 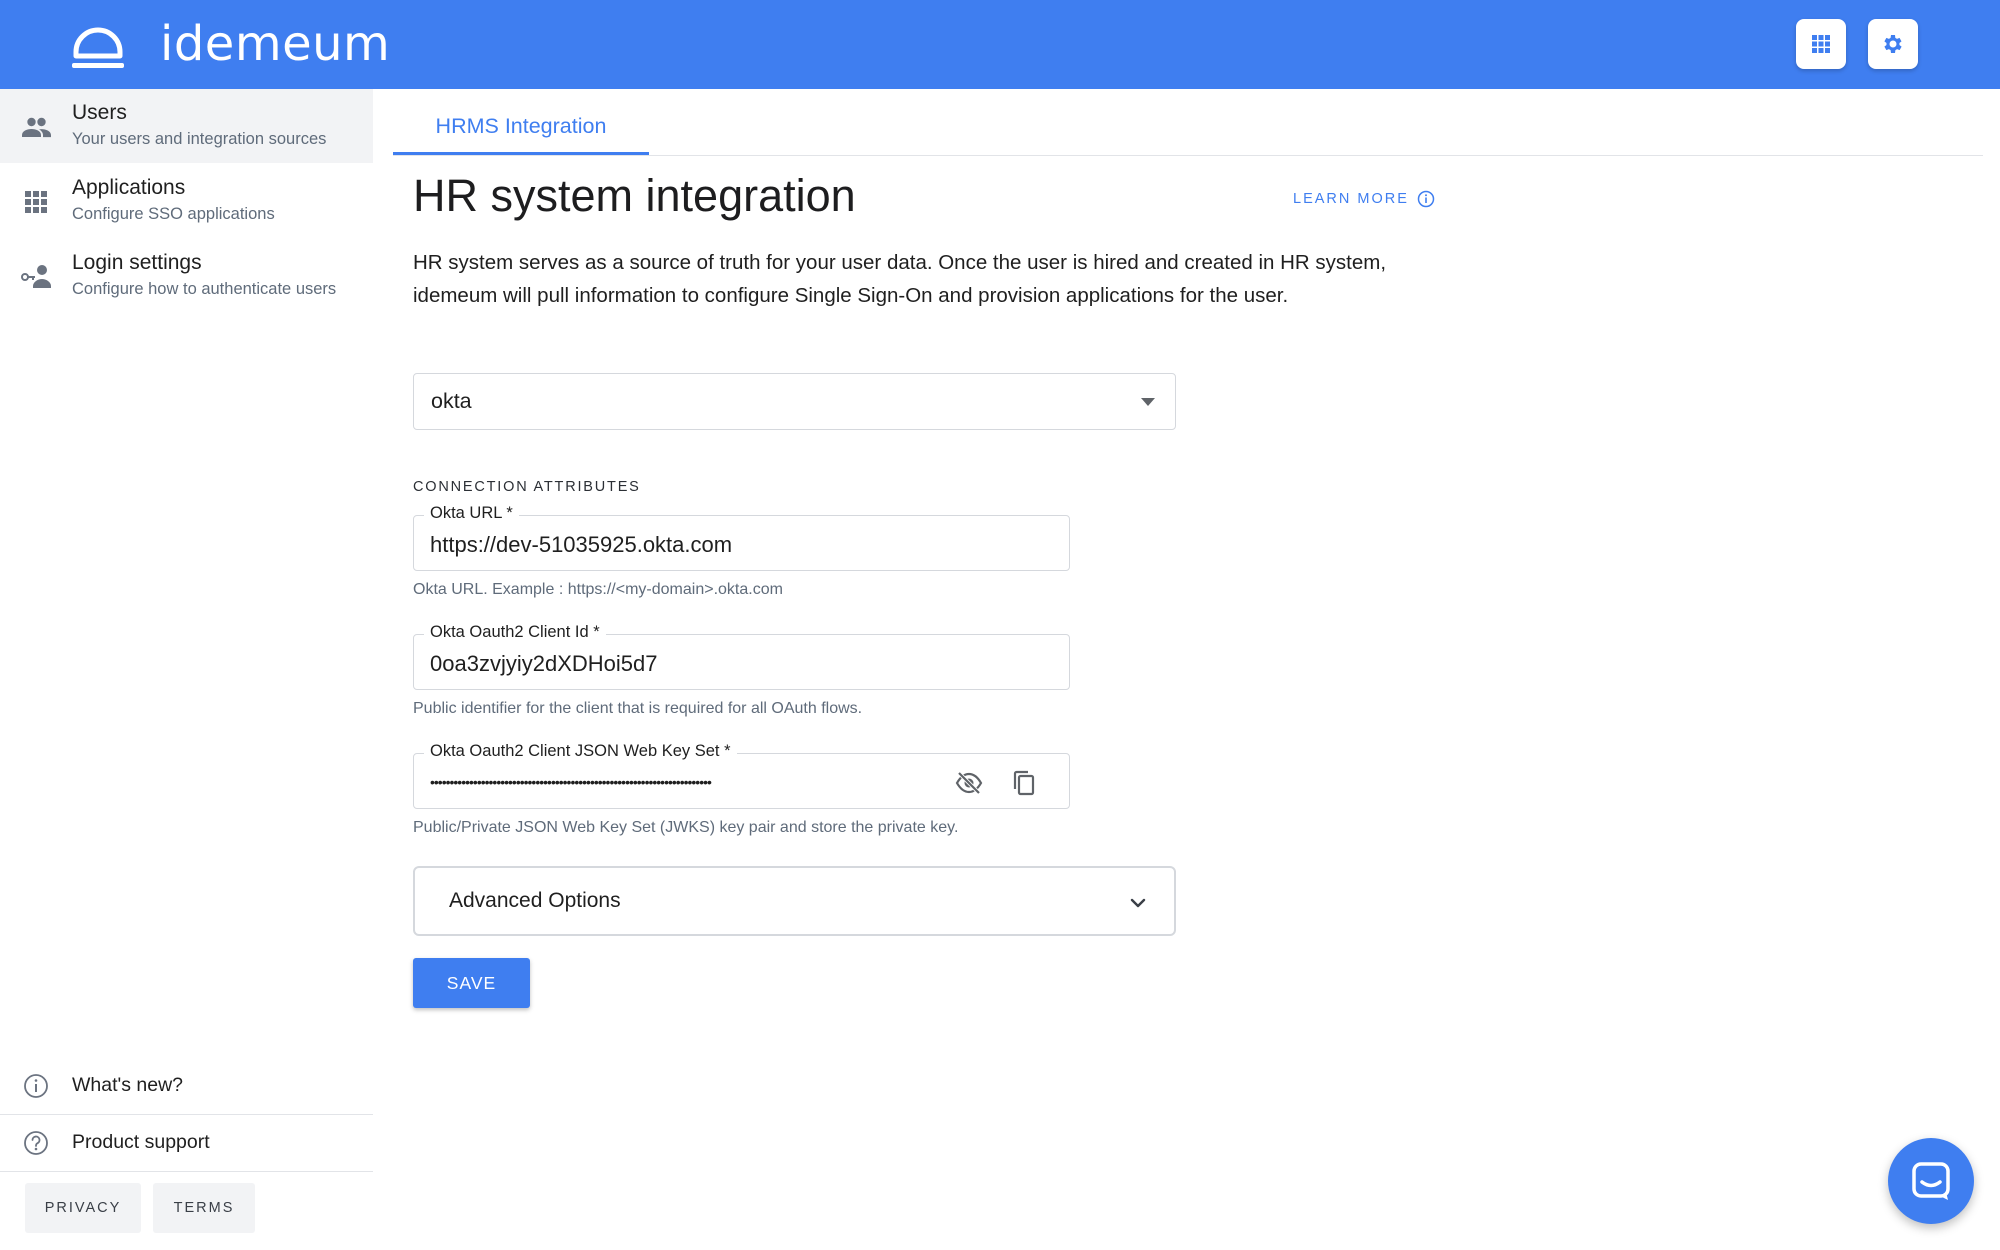 What do you see at coordinates (471, 983) in the screenshot?
I see `save-button: SAVE` at bounding box center [471, 983].